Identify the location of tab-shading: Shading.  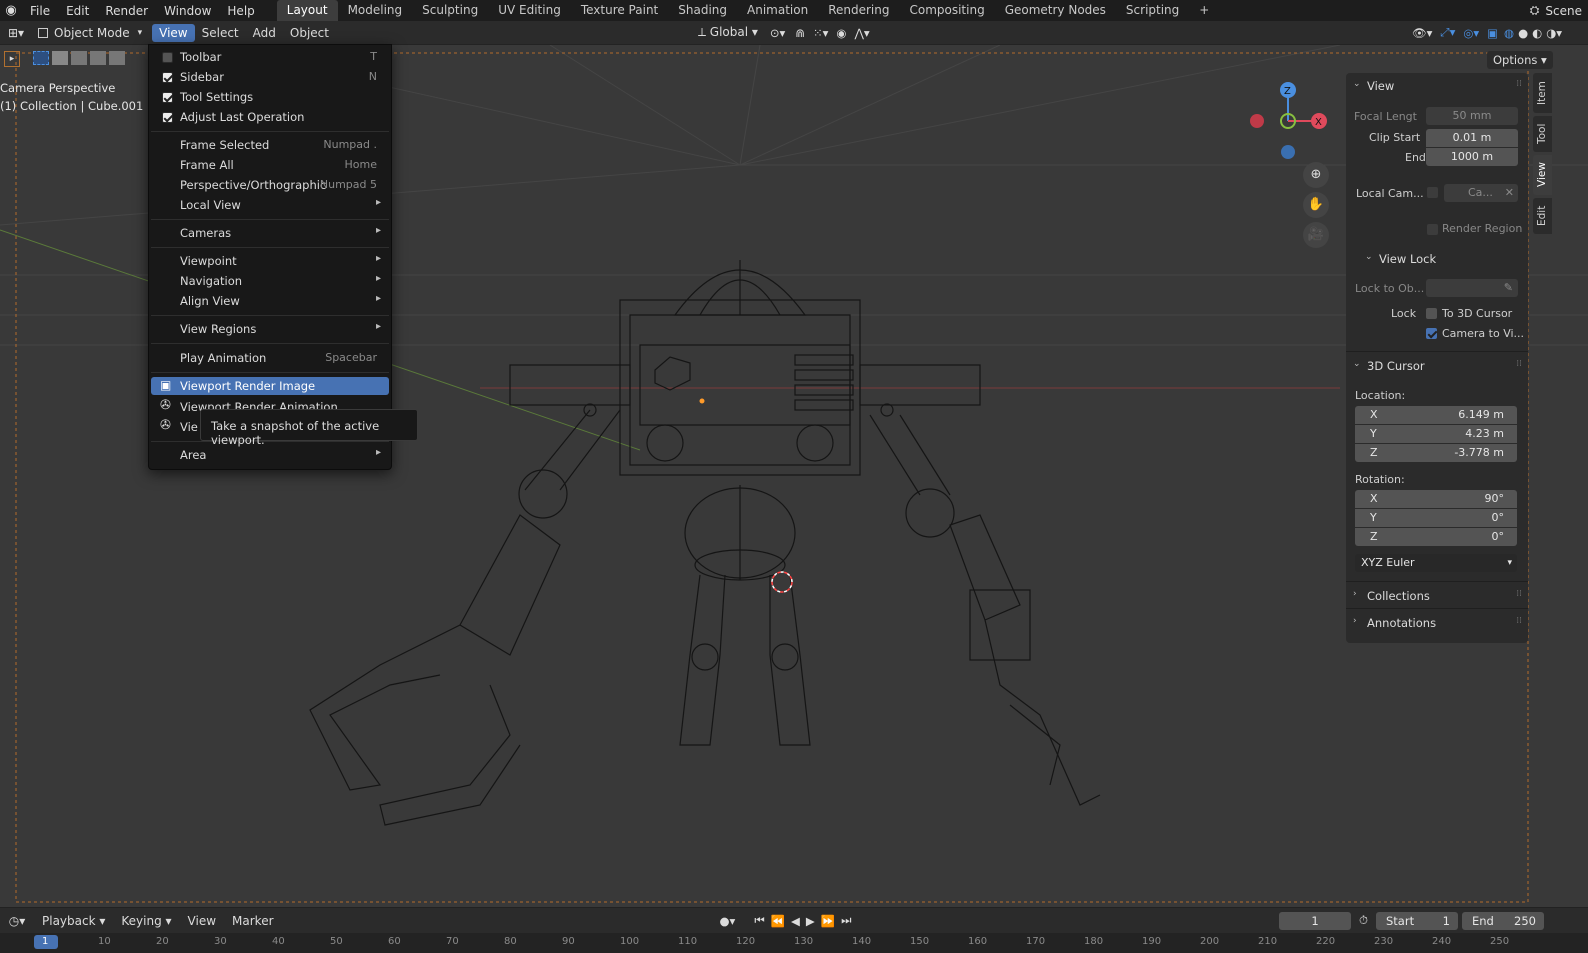
(702, 10).